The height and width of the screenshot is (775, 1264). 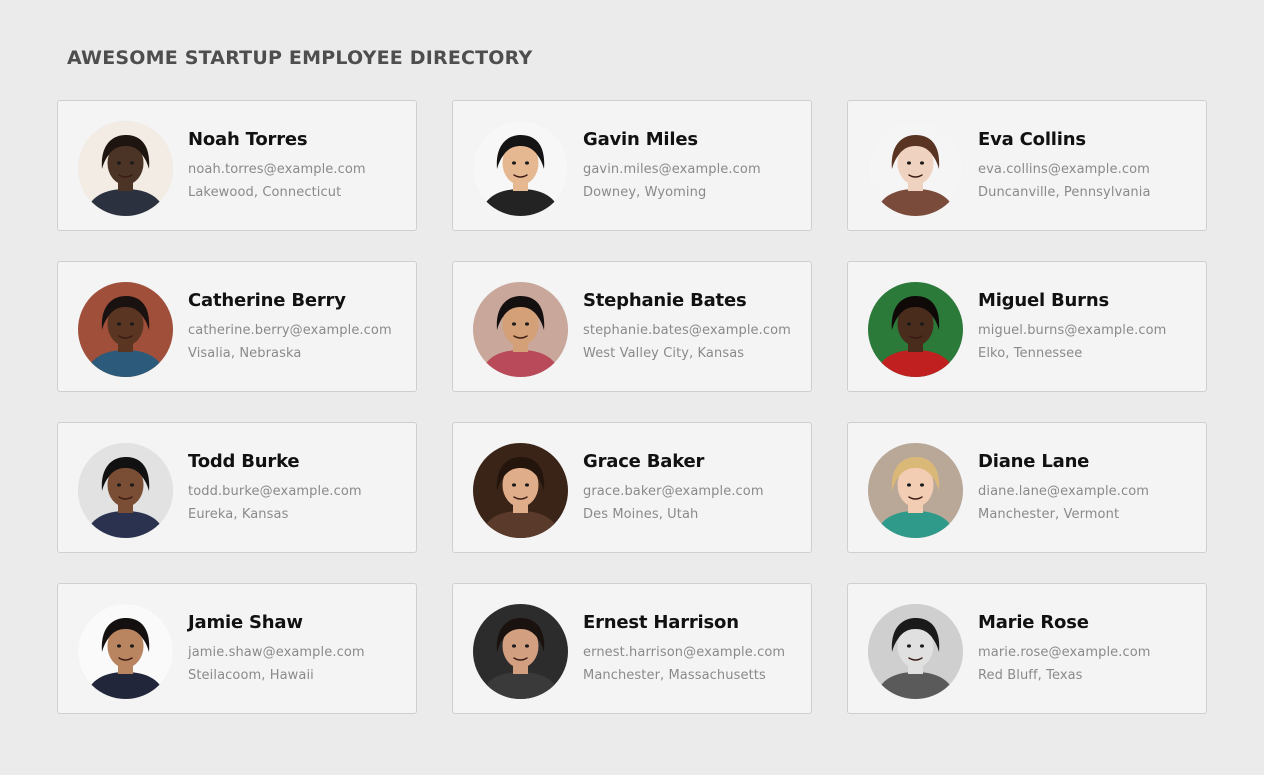 I want to click on employee-name: Diane Lane, so click(x=1034, y=461).